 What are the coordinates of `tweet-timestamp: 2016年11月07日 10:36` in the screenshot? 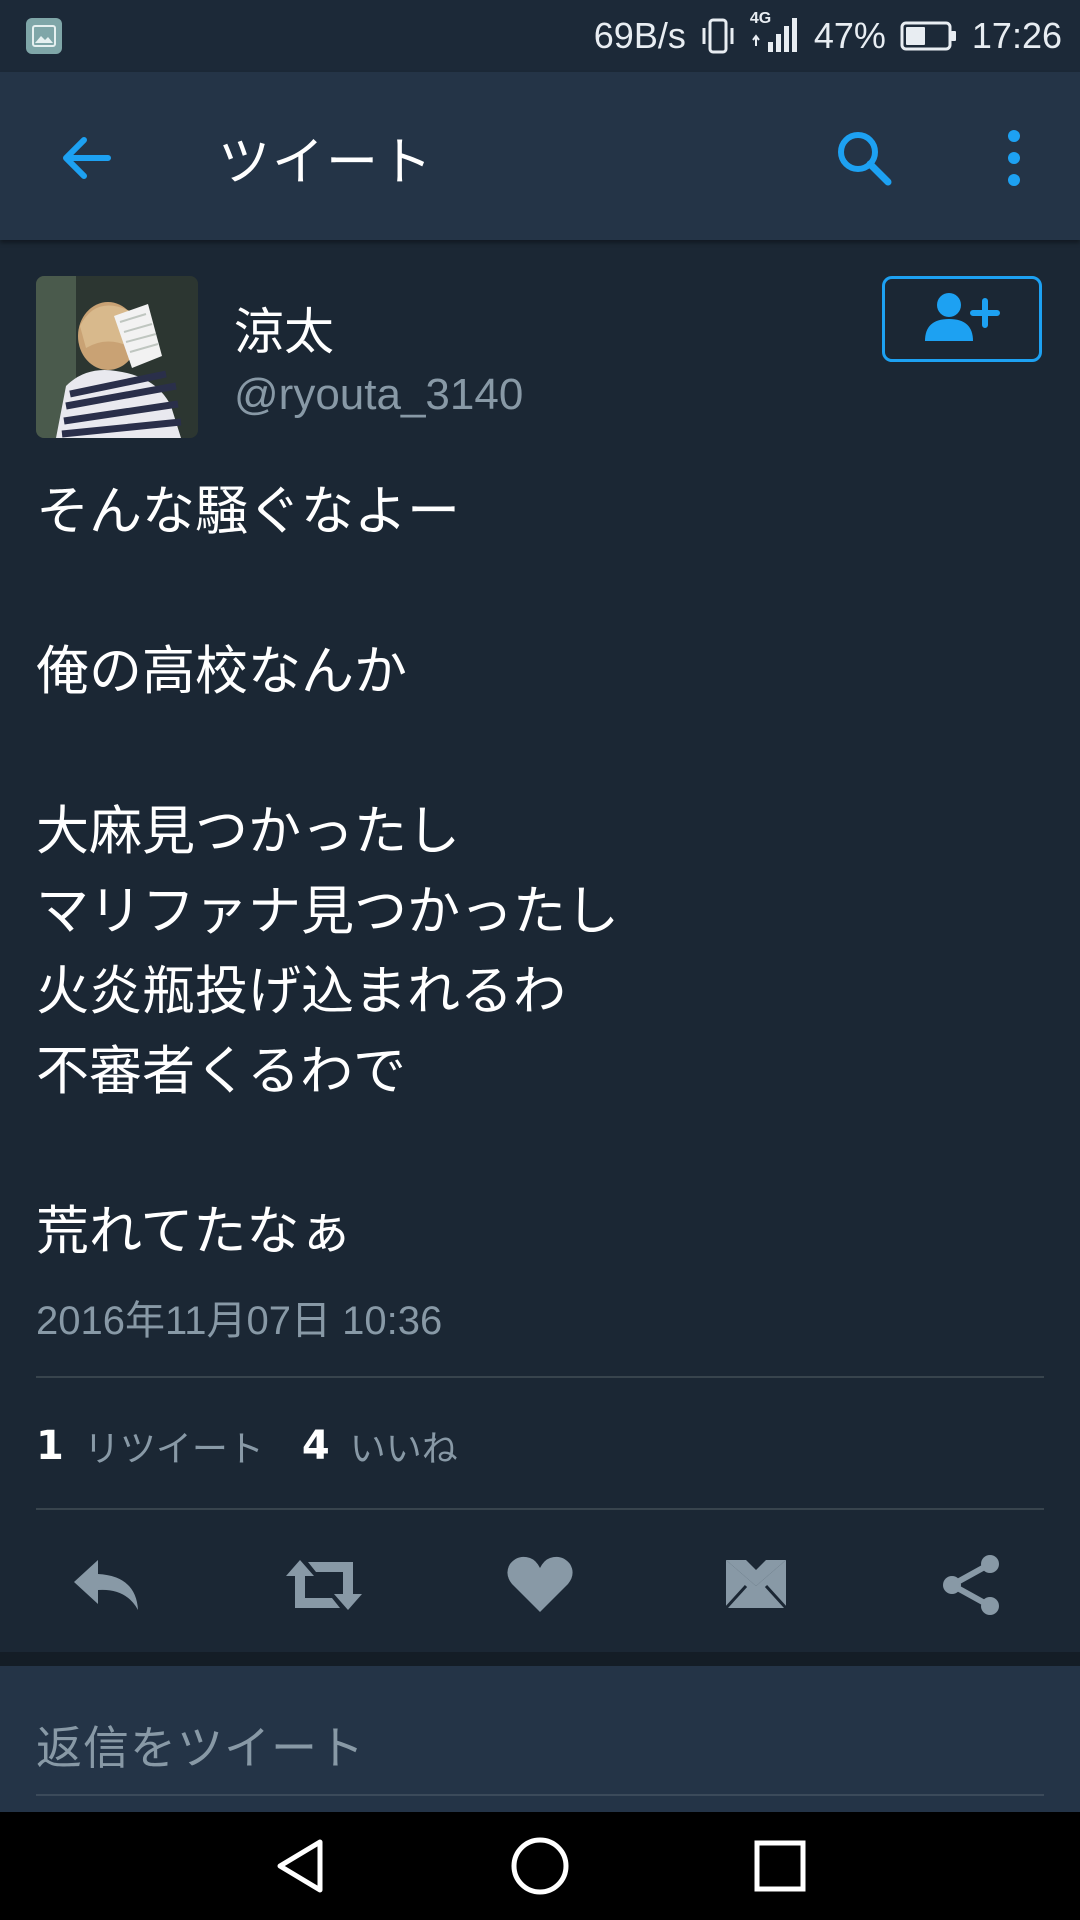 It's located at (239, 1321).